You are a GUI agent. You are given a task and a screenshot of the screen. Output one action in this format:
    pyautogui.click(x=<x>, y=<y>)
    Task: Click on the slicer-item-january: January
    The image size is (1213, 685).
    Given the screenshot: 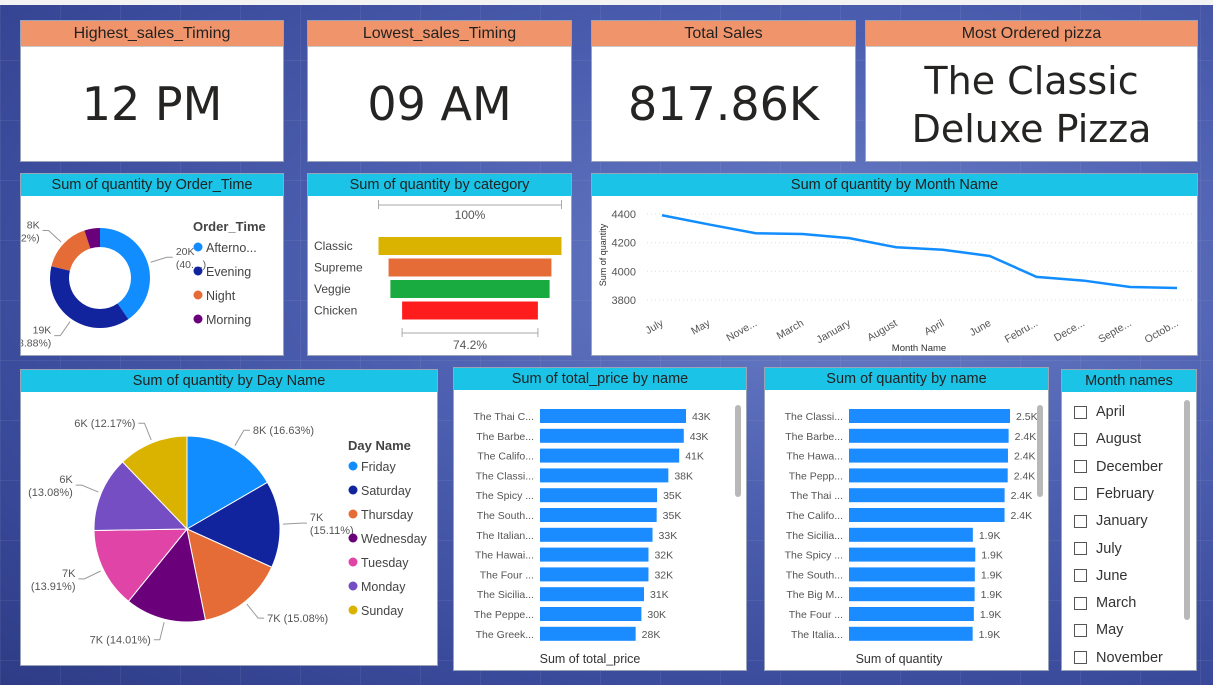 What is the action you would take?
    pyautogui.click(x=1111, y=521)
    